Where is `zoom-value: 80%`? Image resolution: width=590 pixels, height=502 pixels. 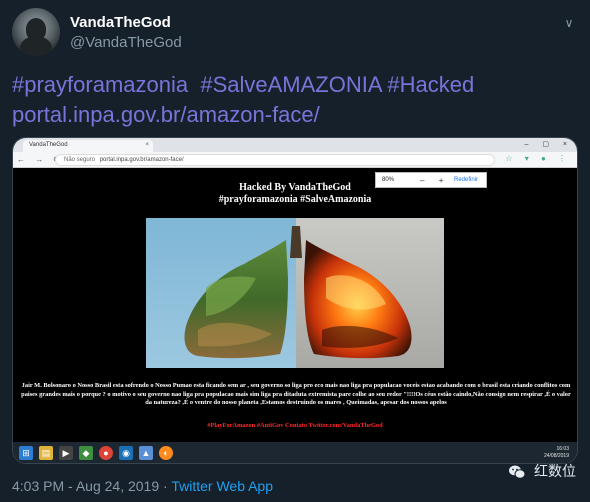 zoom-value: 80% is located at coordinates (388, 180).